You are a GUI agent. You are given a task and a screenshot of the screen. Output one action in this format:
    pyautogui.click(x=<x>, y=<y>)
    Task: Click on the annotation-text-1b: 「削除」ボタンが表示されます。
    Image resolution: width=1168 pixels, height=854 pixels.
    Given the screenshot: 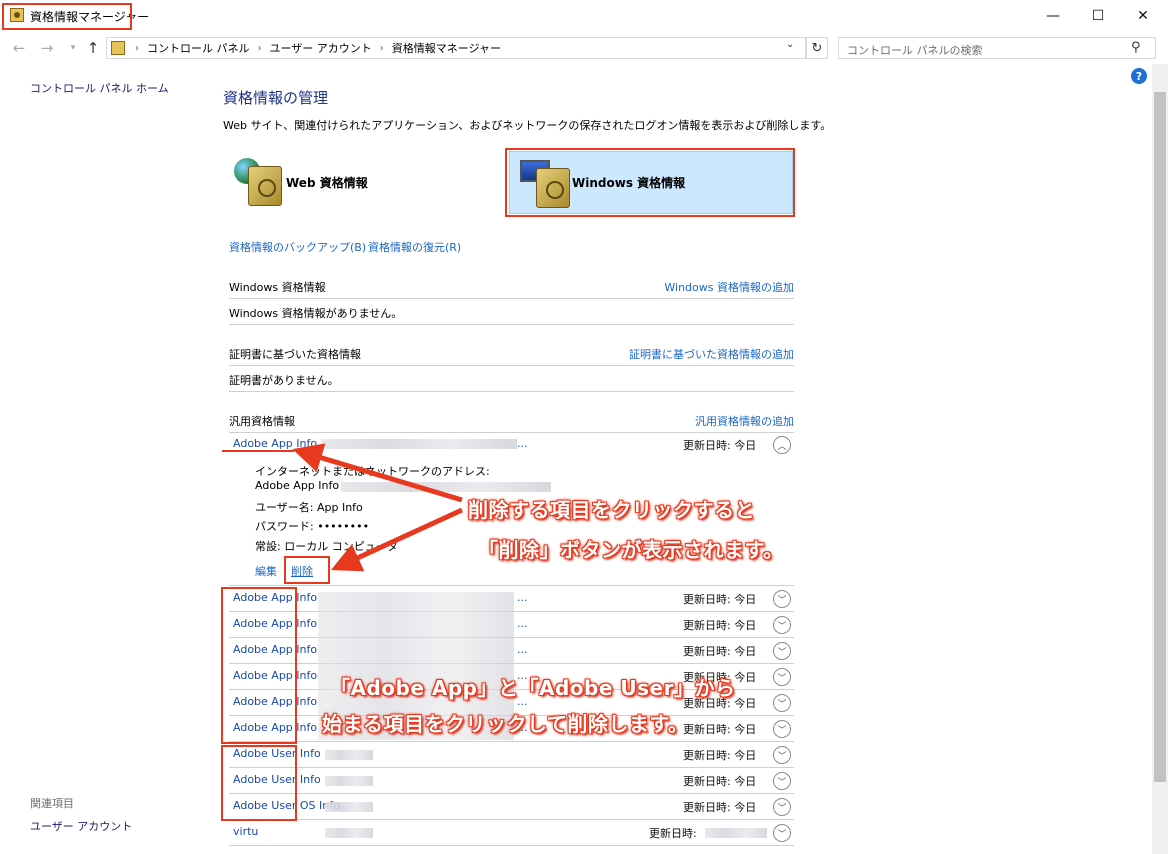 What is the action you would take?
    pyautogui.click(x=631, y=550)
    